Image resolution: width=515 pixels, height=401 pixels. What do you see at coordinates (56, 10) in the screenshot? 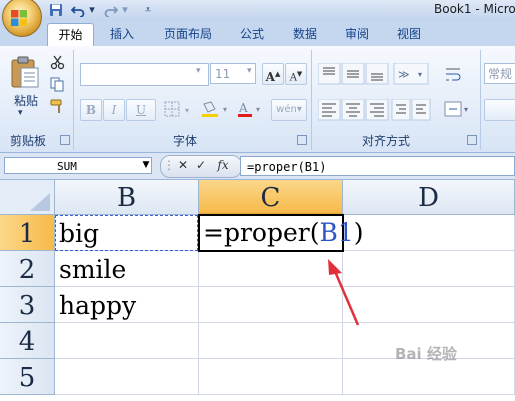
I see `save-icon` at bounding box center [56, 10].